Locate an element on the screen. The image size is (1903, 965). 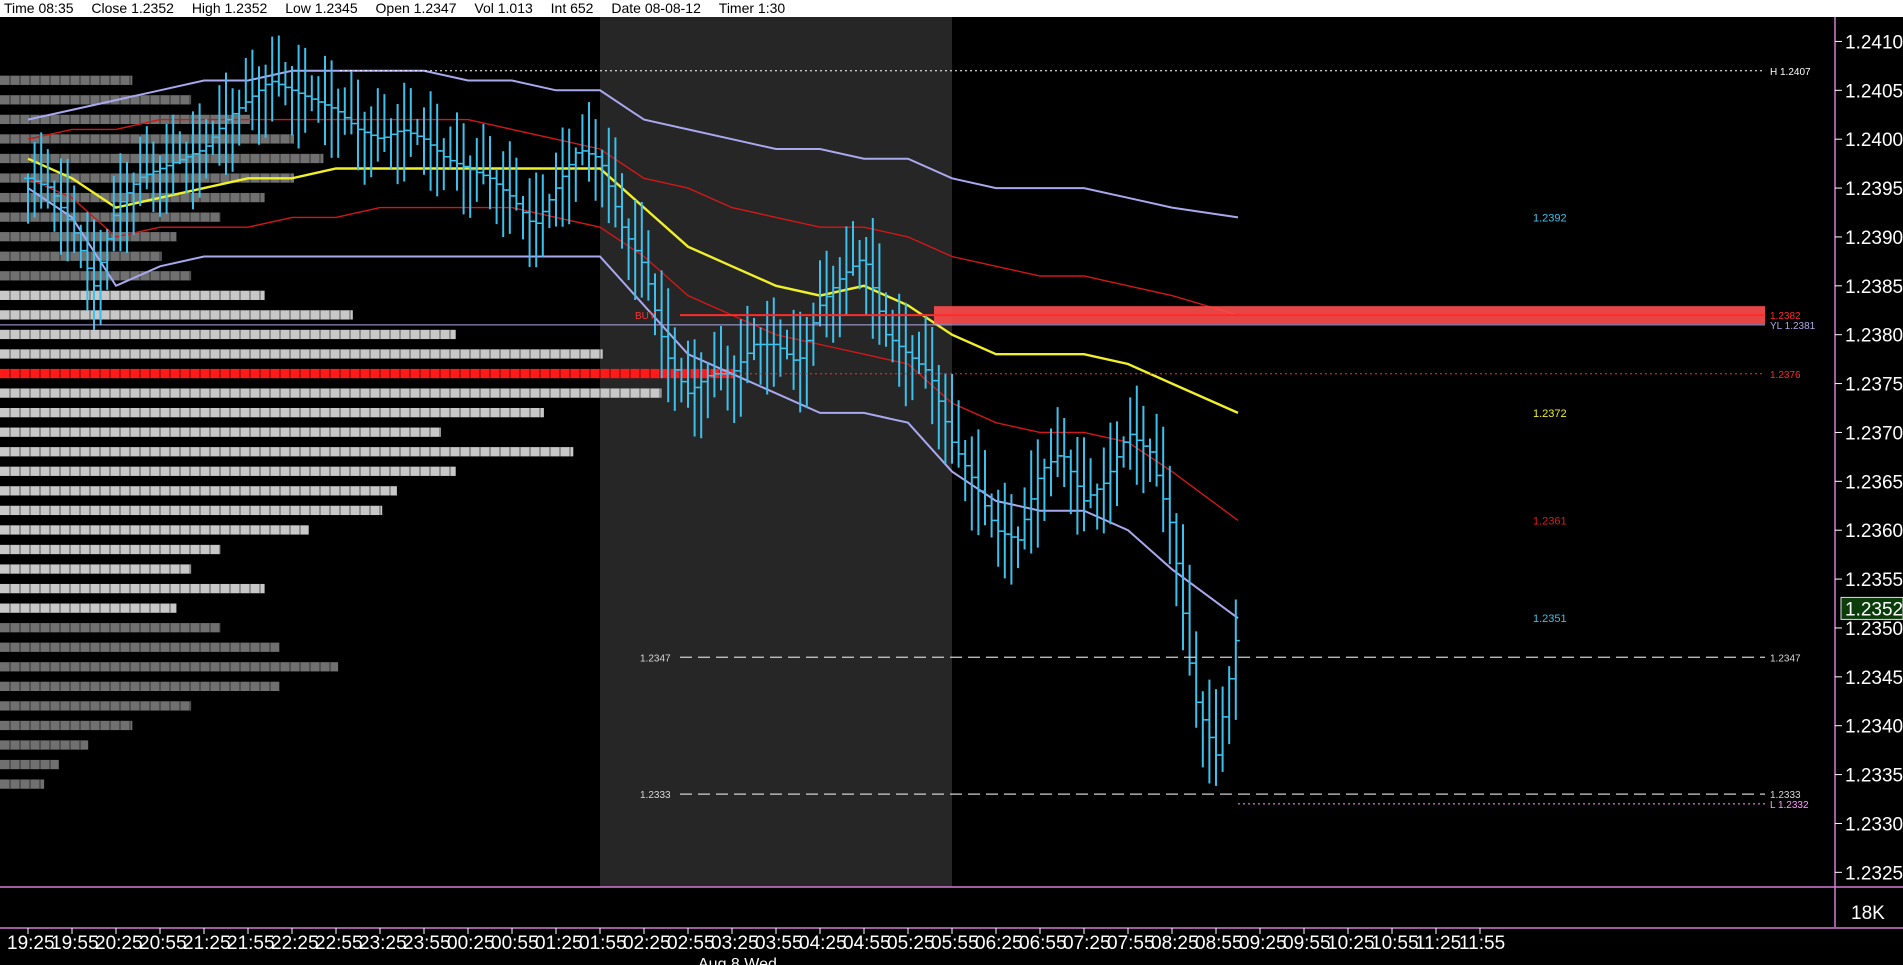
band-end-label: 1.2361 is located at coordinates (1550, 521).